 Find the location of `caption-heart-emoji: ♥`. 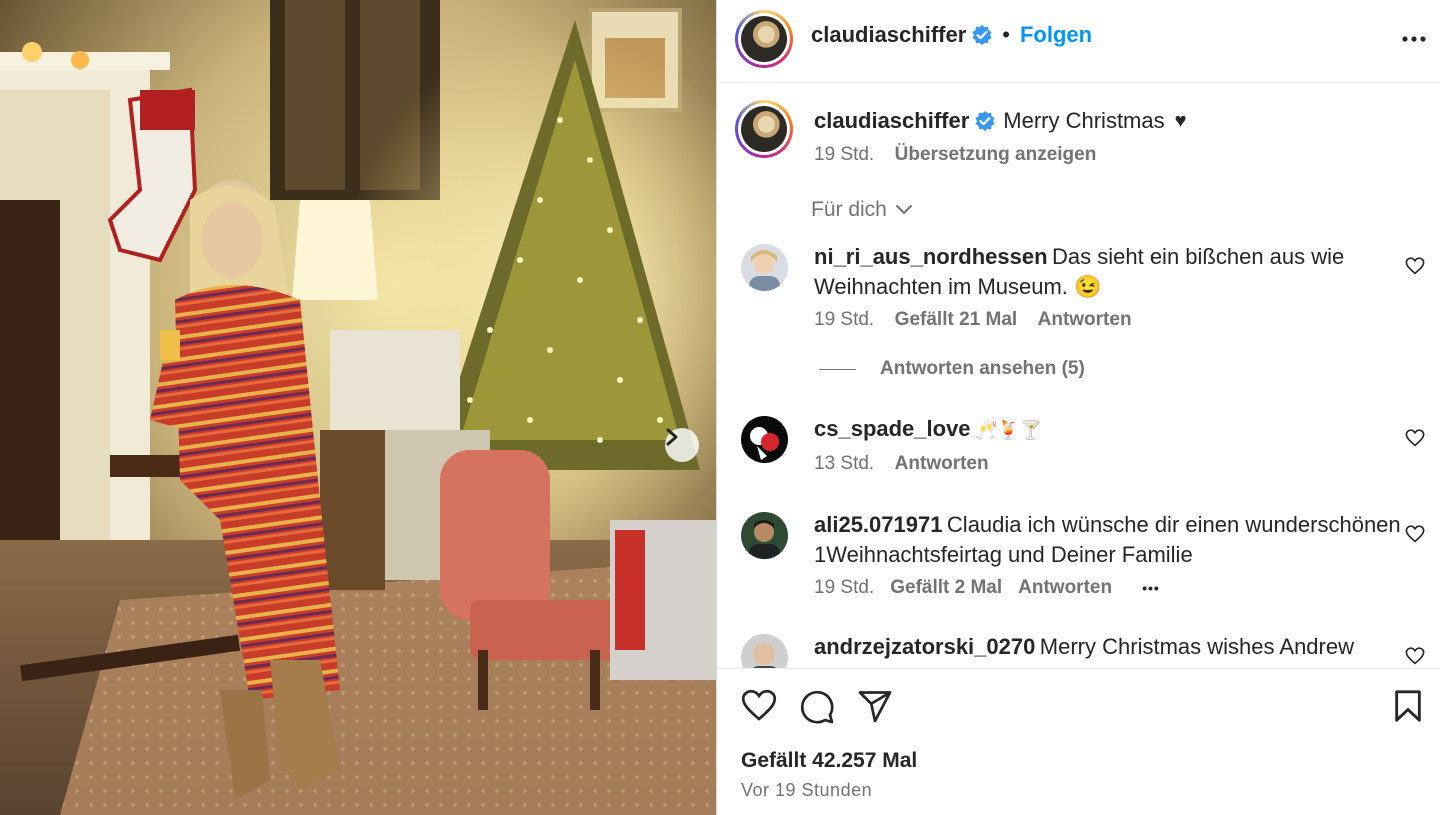

caption-heart-emoji: ♥ is located at coordinates (1180, 120).